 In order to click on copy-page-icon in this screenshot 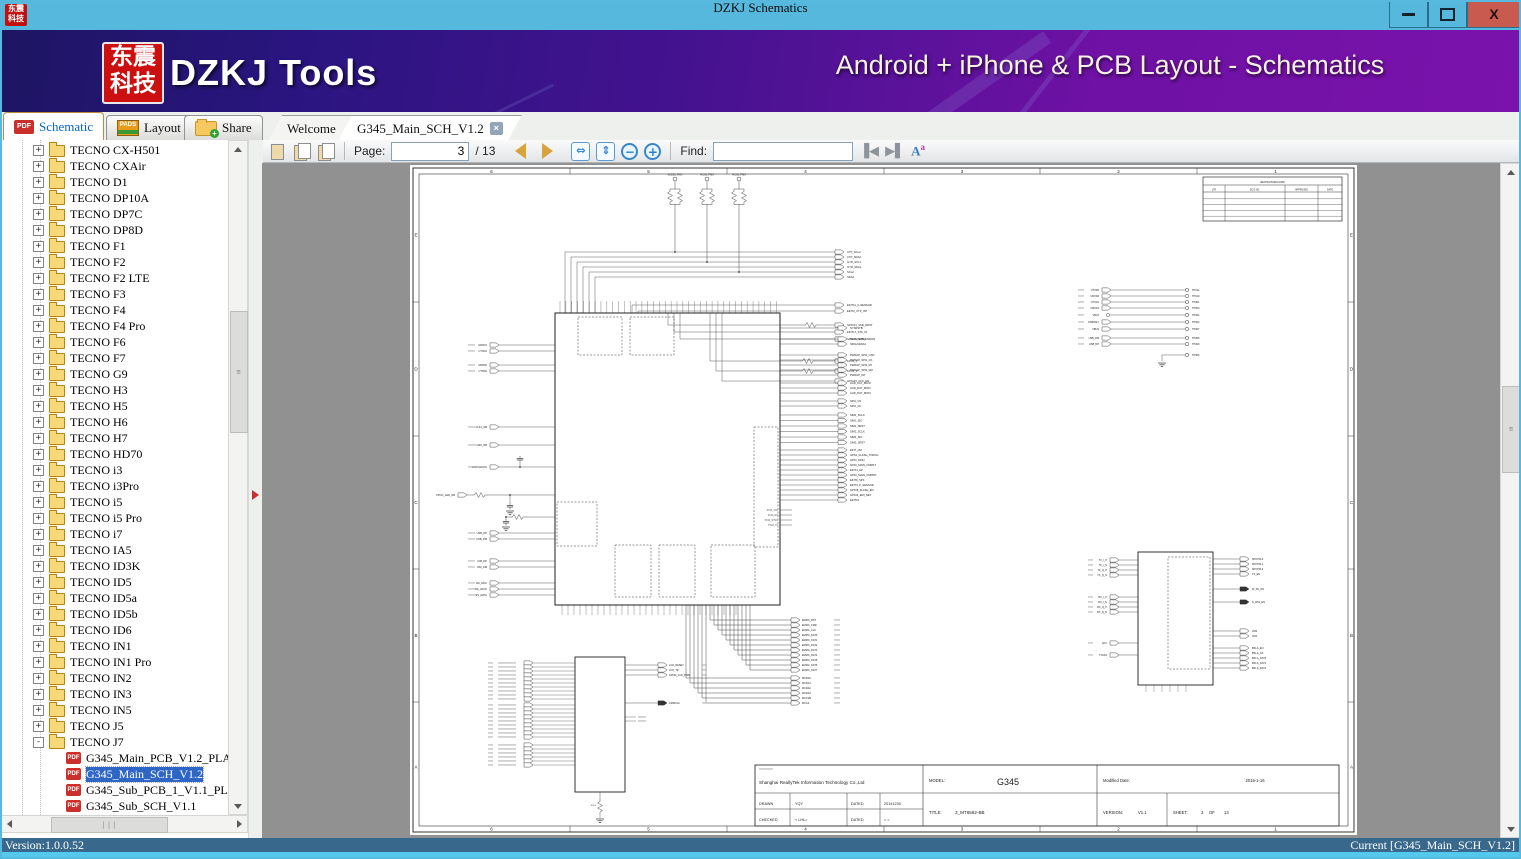, I will do `click(278, 151)`.